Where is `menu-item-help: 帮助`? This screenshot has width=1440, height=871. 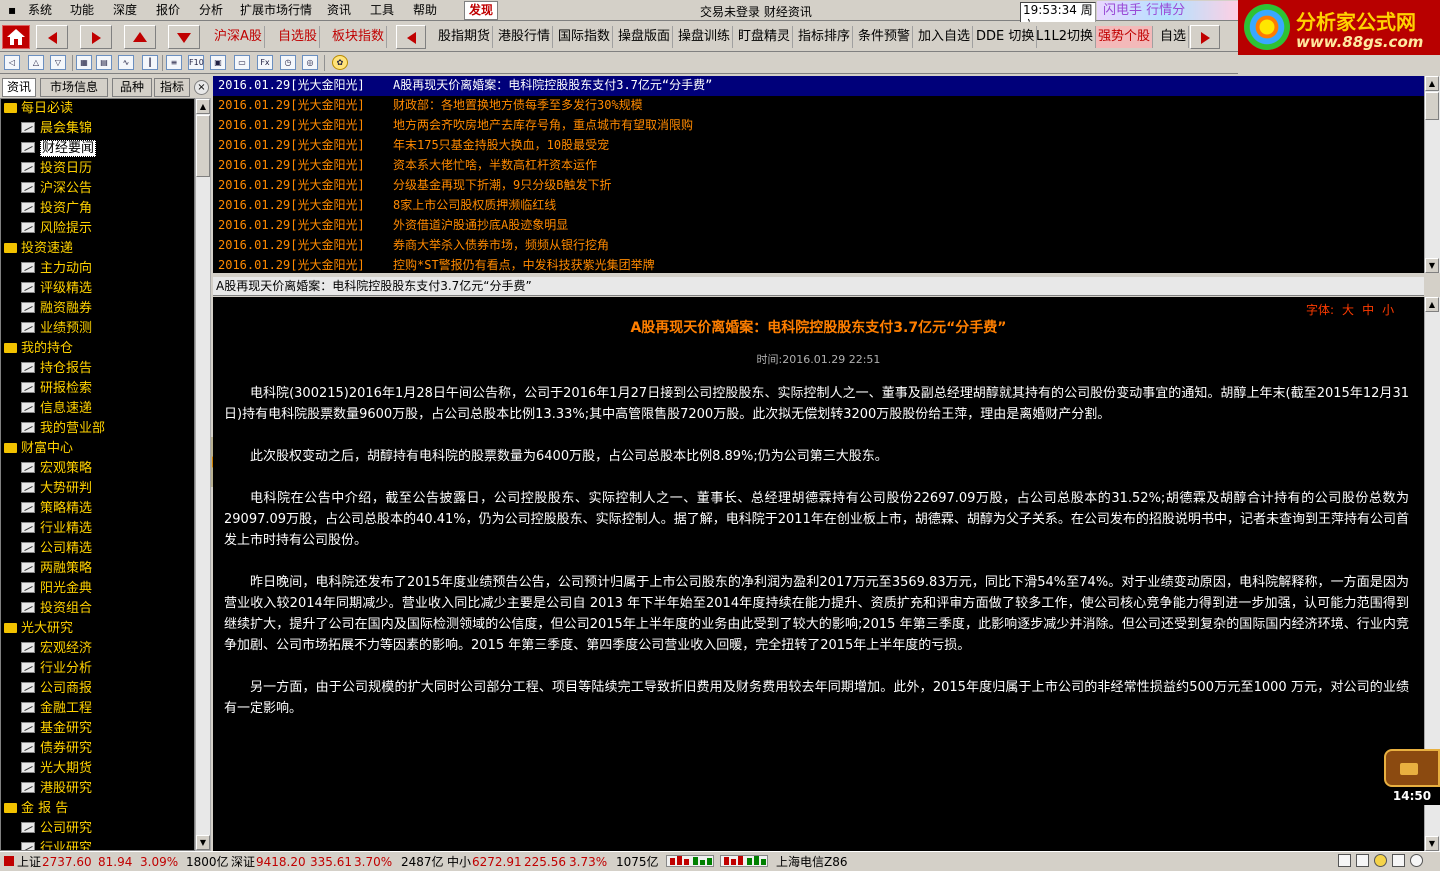 menu-item-help: 帮助 is located at coordinates (425, 10).